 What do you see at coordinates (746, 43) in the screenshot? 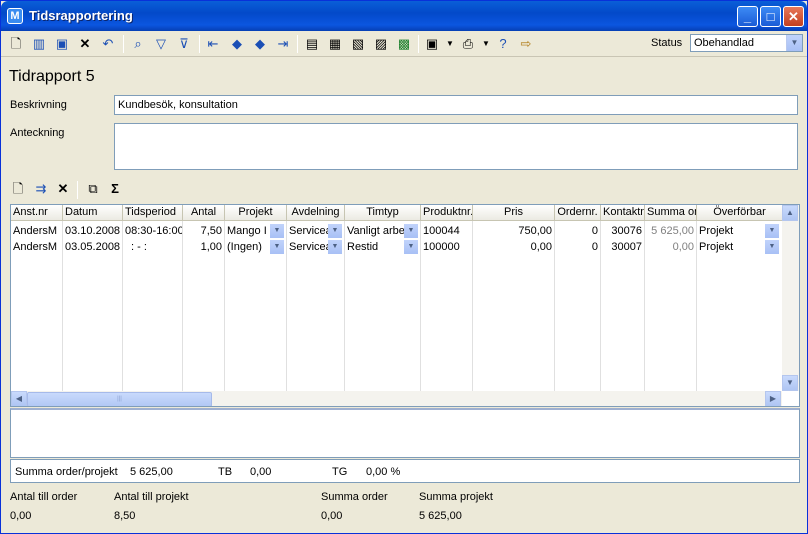
I see `status-select: Obehandlad ▼` at bounding box center [746, 43].